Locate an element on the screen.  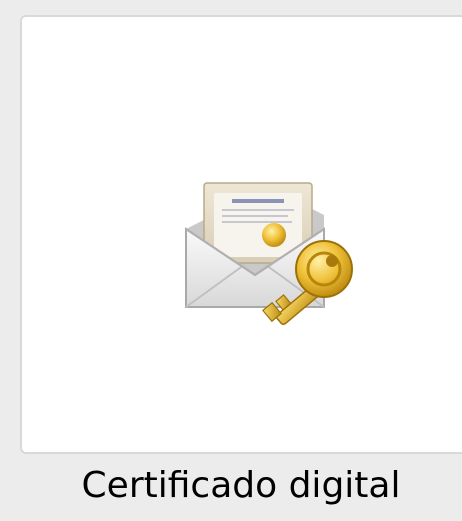
item-label: Certificado digital is located at coordinates (241, 486).